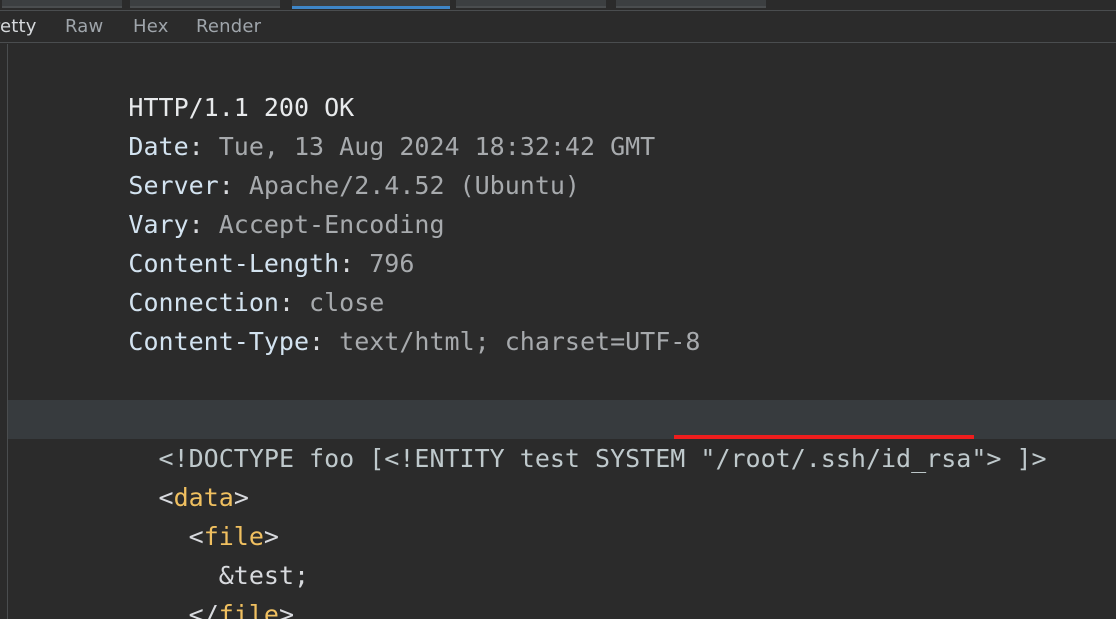 This screenshot has height=619, width=1116. I want to click on top-tab-strip, so click(558, 5).